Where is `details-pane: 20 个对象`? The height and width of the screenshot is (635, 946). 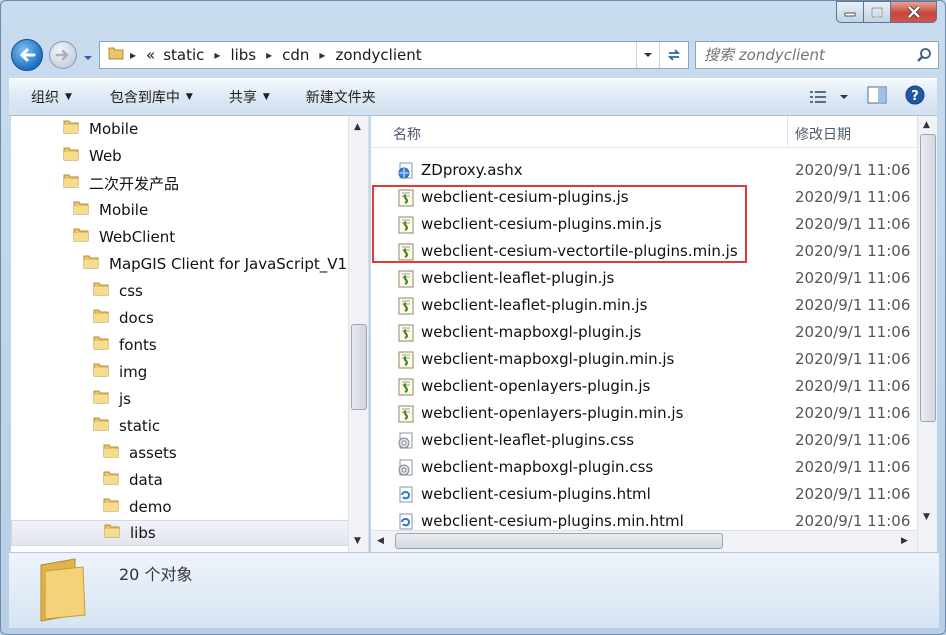 details-pane: 20 个对象 is located at coordinates (474, 590).